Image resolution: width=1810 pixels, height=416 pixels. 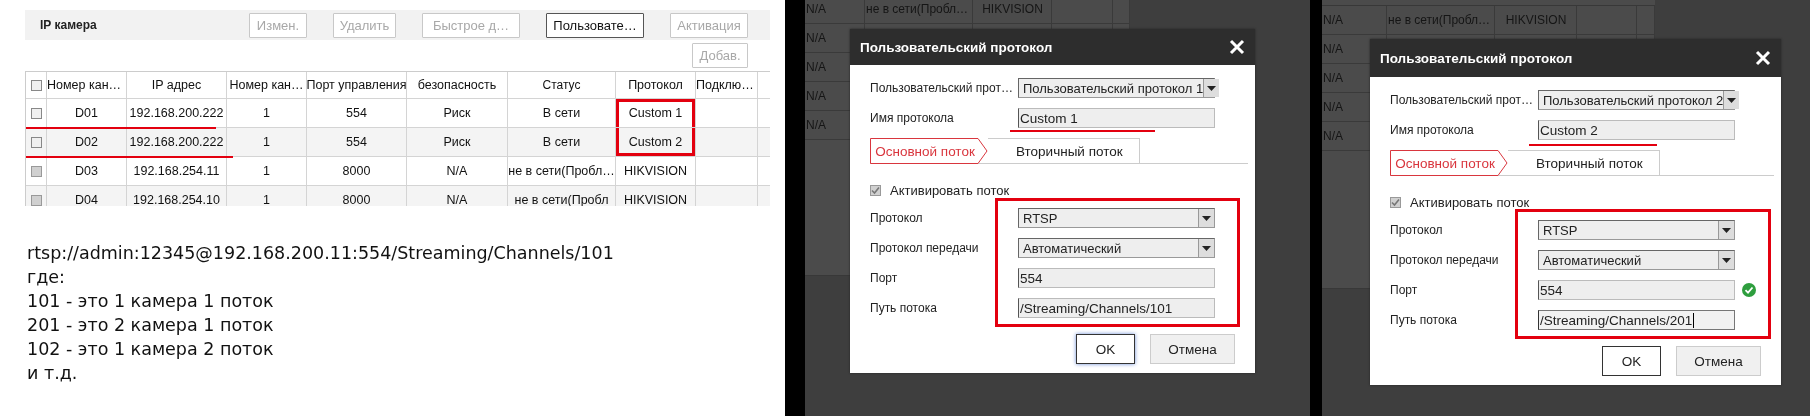 What do you see at coordinates (1636, 320) in the screenshot?
I see `input-field: /Streaming/Channels/201` at bounding box center [1636, 320].